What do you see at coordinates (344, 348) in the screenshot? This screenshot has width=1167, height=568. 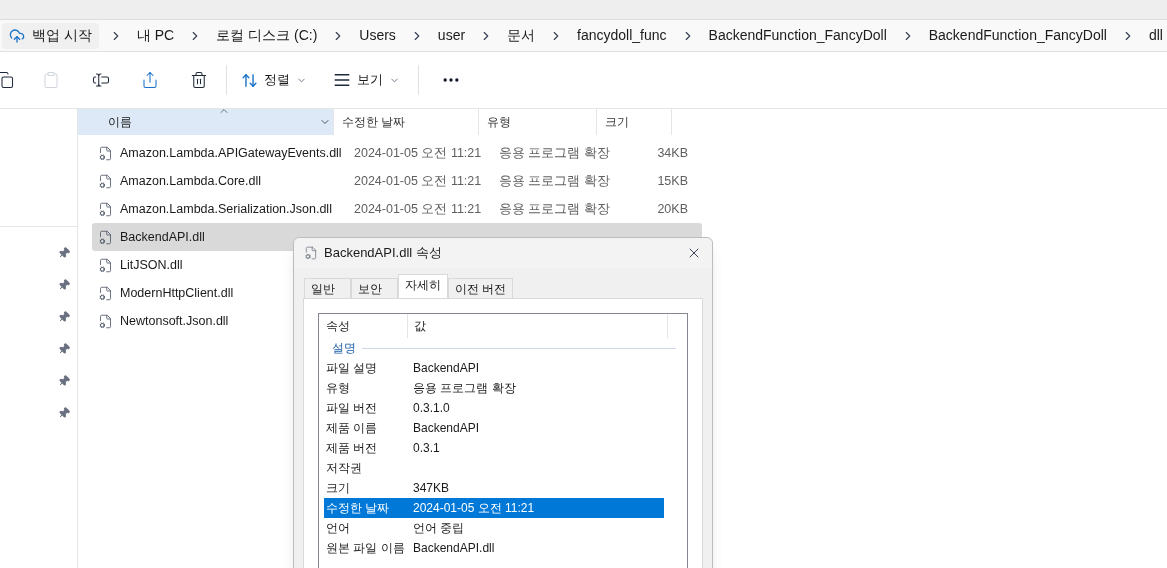 I see `section-header: 설명` at bounding box center [344, 348].